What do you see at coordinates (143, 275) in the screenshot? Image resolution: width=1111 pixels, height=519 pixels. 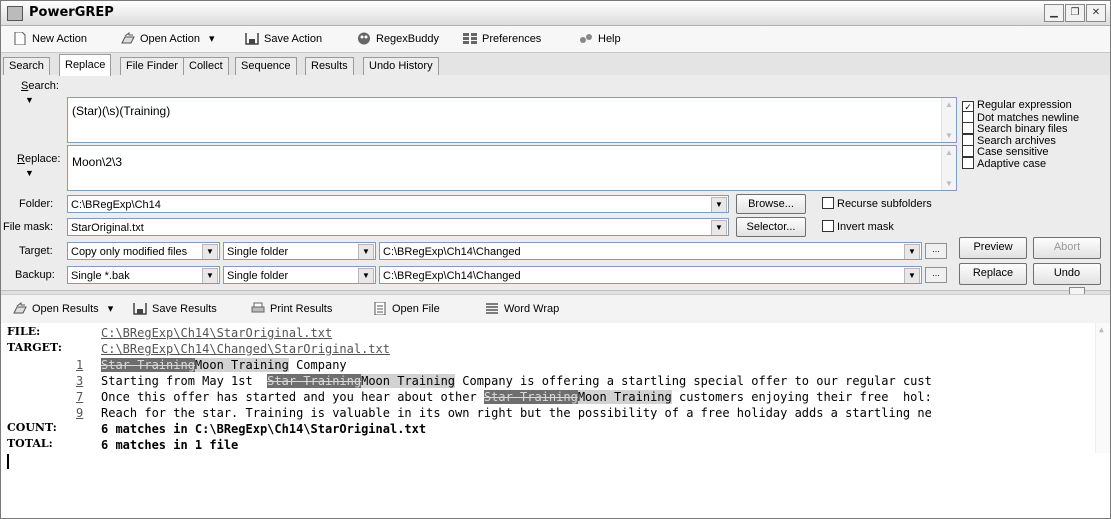 I see `backup-mode-select: Single *.bak ▼` at bounding box center [143, 275].